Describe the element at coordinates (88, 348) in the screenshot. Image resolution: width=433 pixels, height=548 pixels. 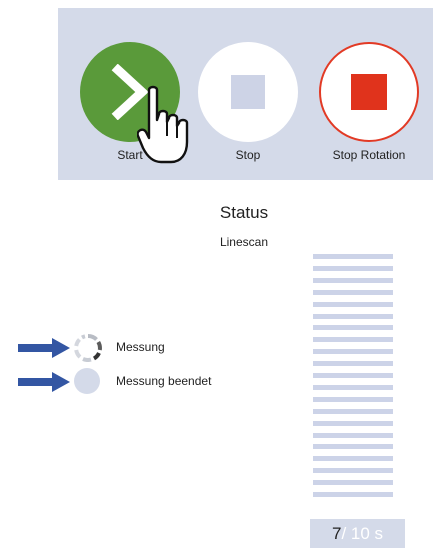
I see `spinner-ring-icon` at that location.